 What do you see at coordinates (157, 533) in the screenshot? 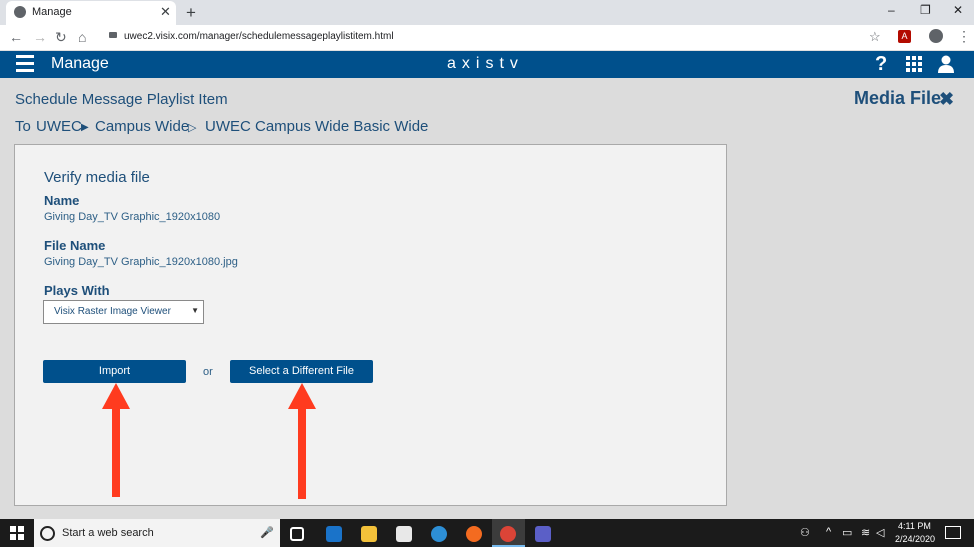
I see `taskbar-search: Start a web search 🎤` at bounding box center [157, 533].